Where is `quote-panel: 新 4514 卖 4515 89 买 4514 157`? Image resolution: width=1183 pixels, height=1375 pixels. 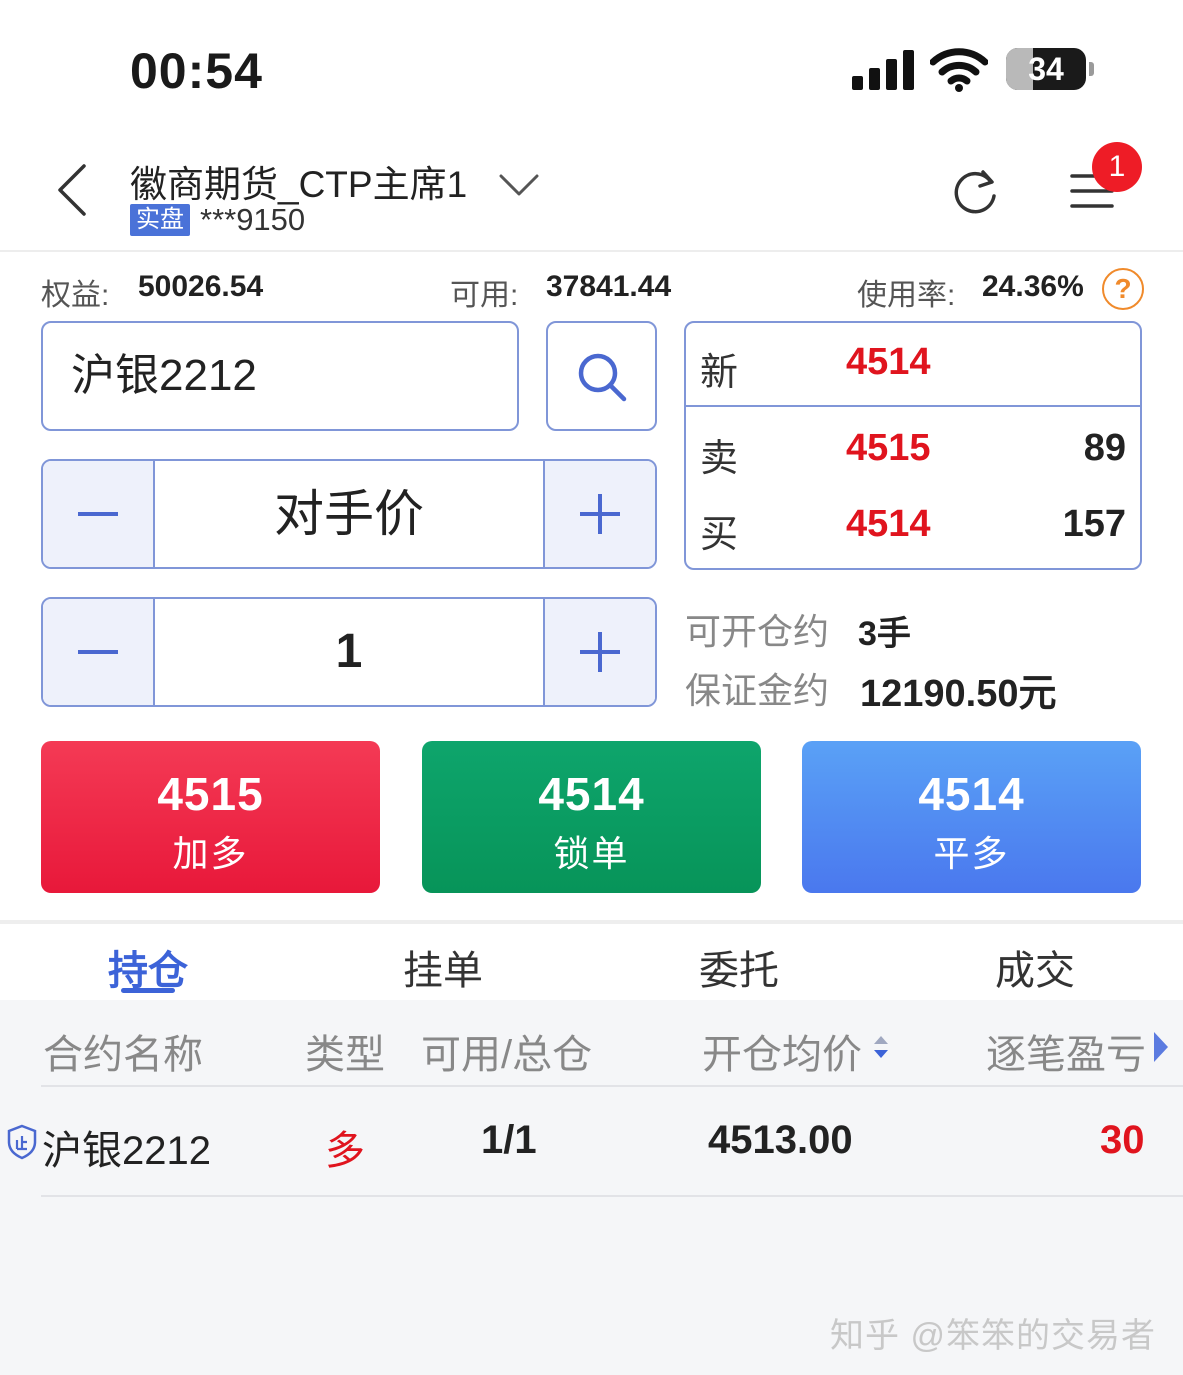
quote-panel: 新 4514 卖 4515 89 买 4514 157 is located at coordinates (913, 445).